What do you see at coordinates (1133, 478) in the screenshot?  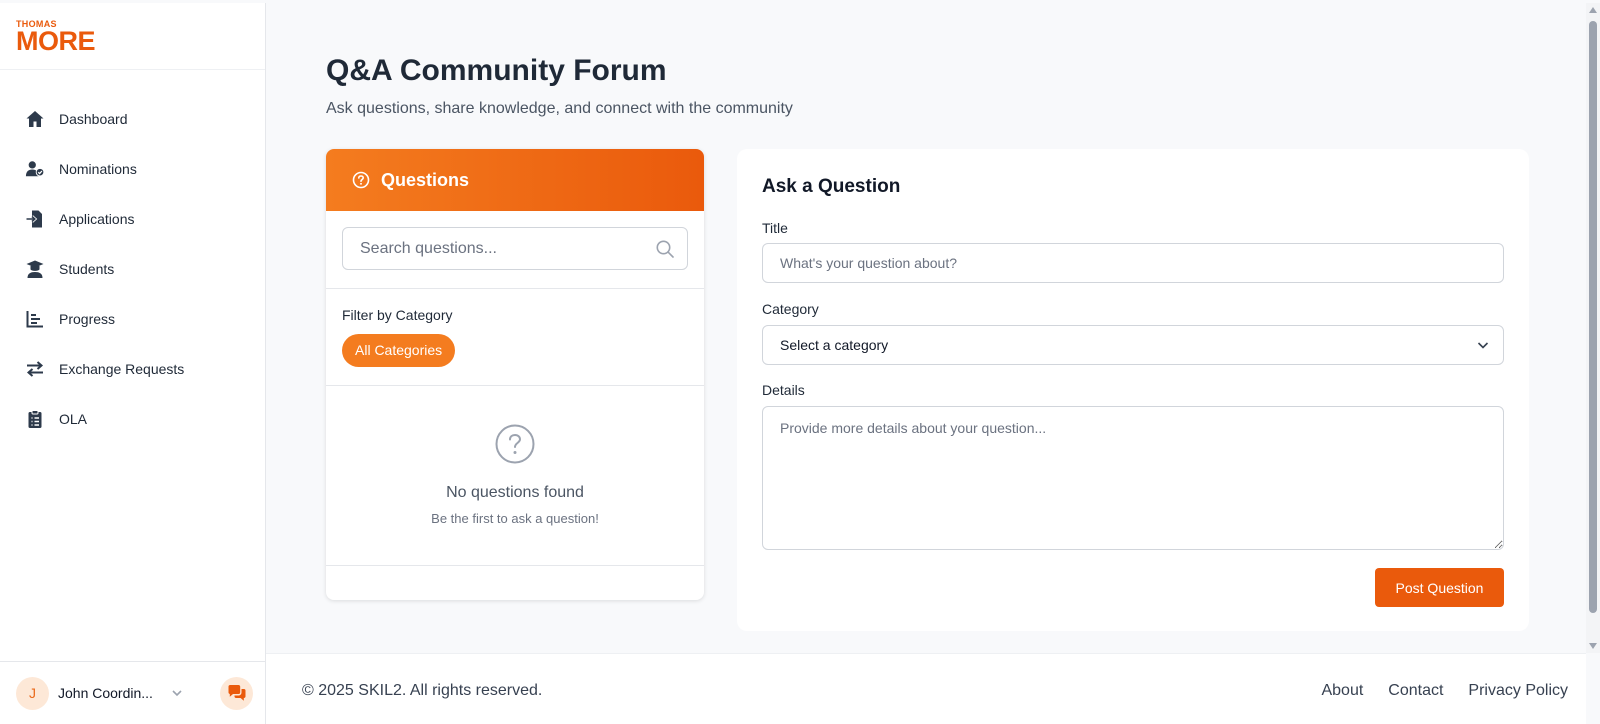 I see `details-textarea` at bounding box center [1133, 478].